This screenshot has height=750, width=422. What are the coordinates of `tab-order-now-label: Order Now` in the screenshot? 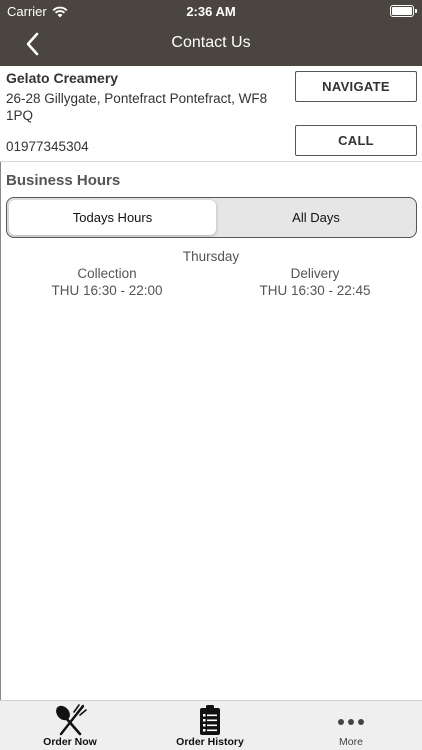 It's located at (70, 742).